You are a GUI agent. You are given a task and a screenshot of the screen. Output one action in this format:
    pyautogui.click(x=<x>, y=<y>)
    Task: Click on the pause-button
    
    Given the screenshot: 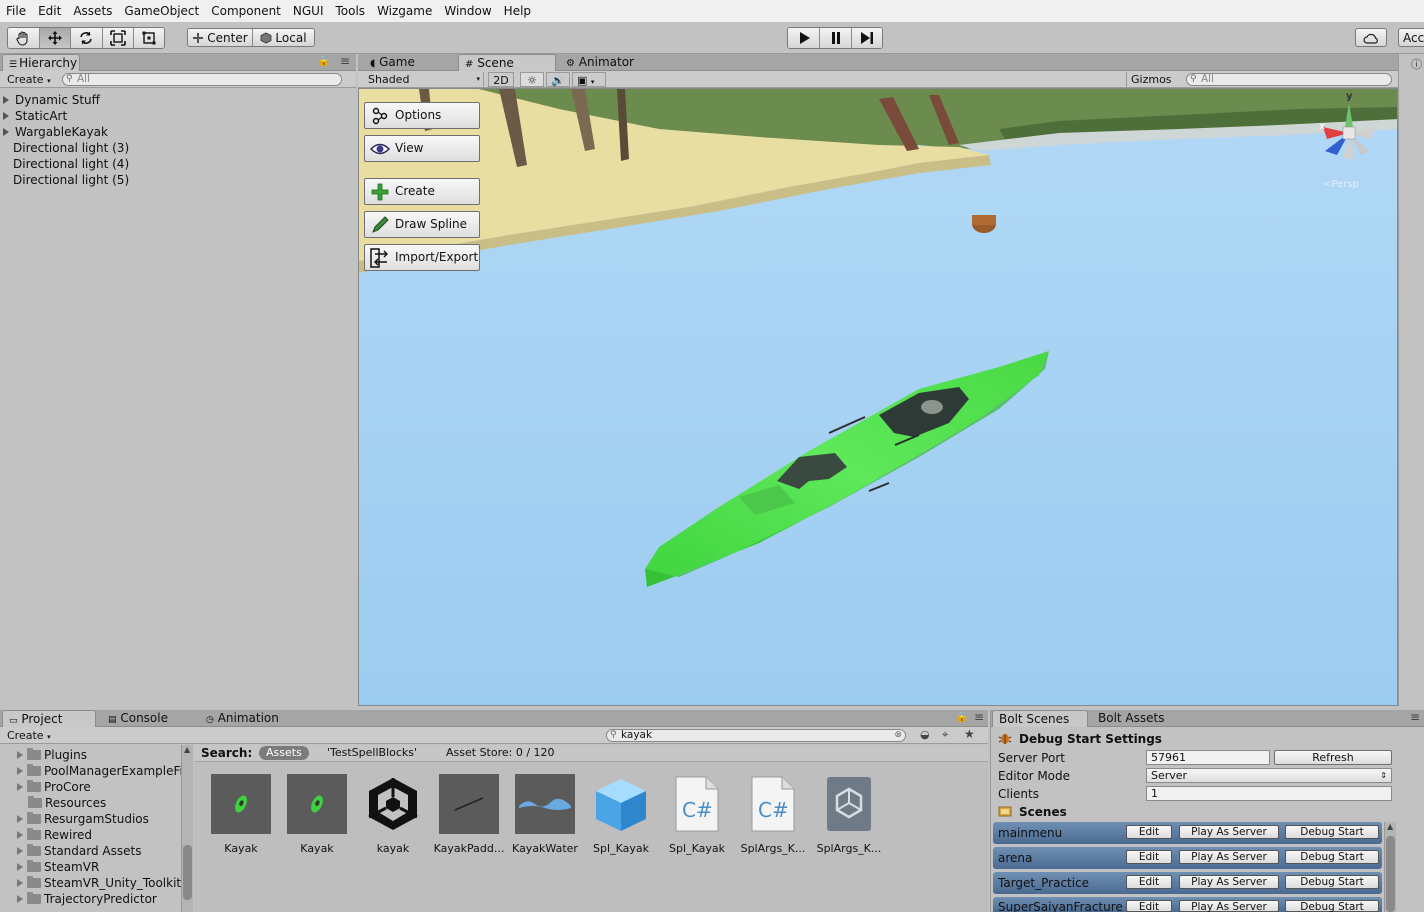 What is the action you would take?
    pyautogui.click(x=836, y=38)
    